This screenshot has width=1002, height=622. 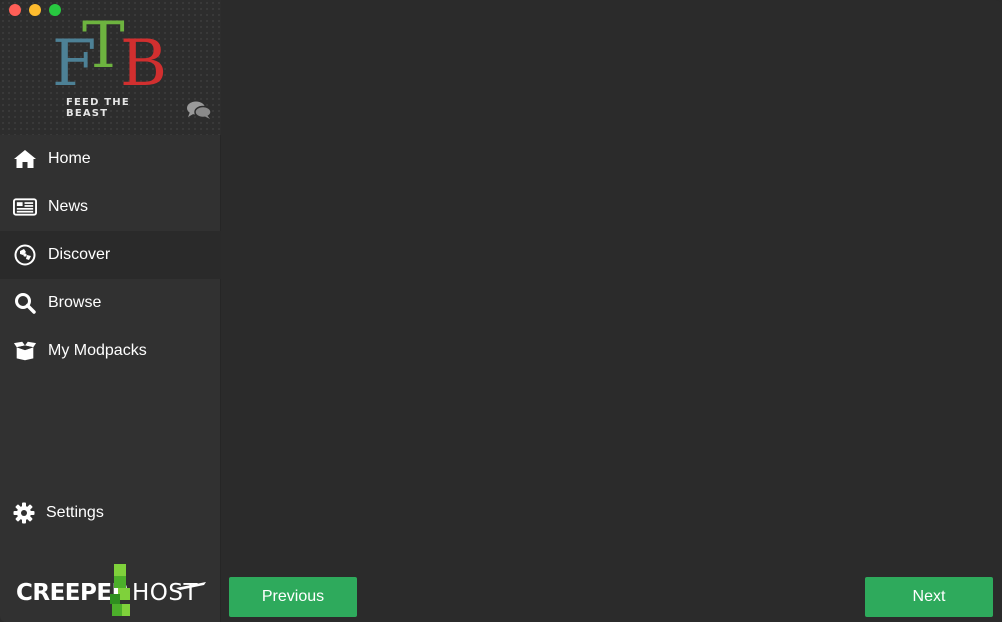 I want to click on close-window-button, so click(x=15, y=10).